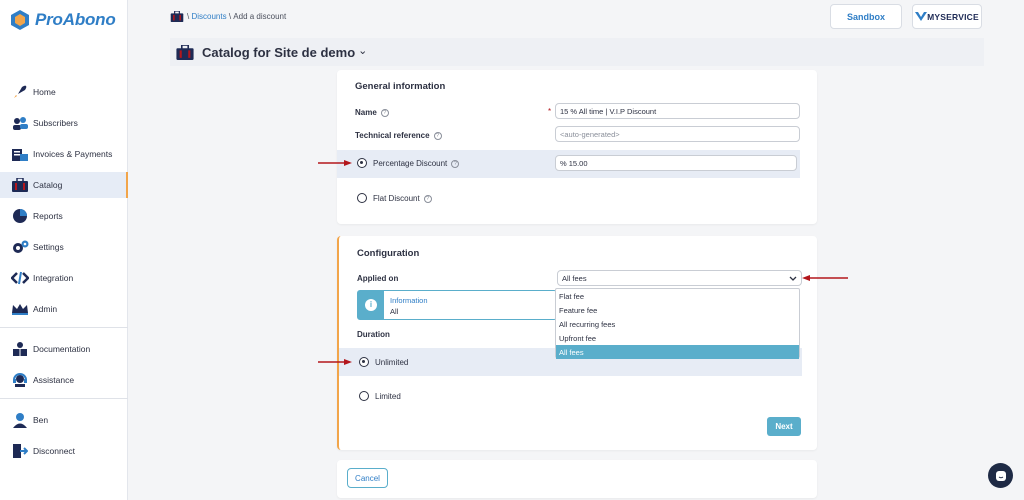  I want to click on dropdown-option: Flat fee, so click(677, 296).